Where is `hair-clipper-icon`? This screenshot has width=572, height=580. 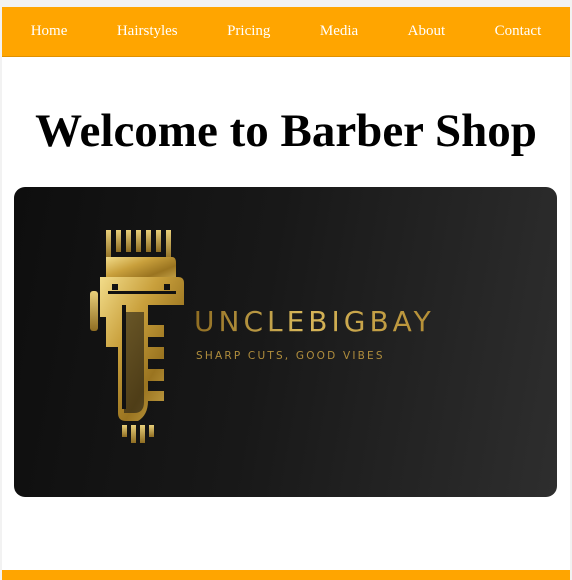 hair-clipper-icon is located at coordinates (137, 336).